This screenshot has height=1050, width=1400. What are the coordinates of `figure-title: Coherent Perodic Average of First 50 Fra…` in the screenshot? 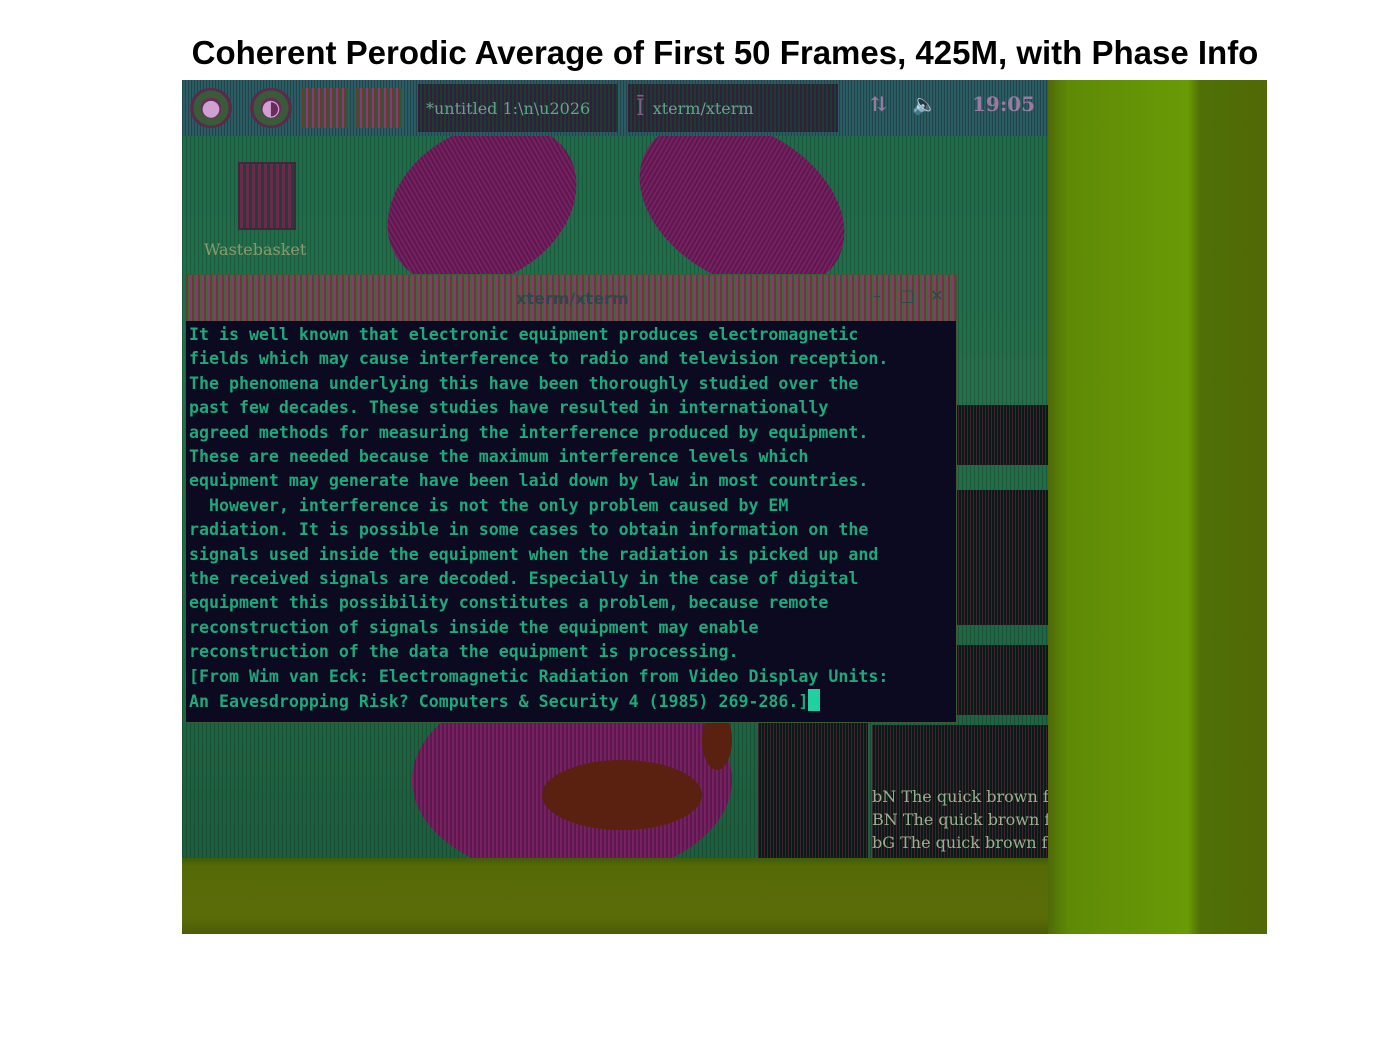 It's located at (725, 52).